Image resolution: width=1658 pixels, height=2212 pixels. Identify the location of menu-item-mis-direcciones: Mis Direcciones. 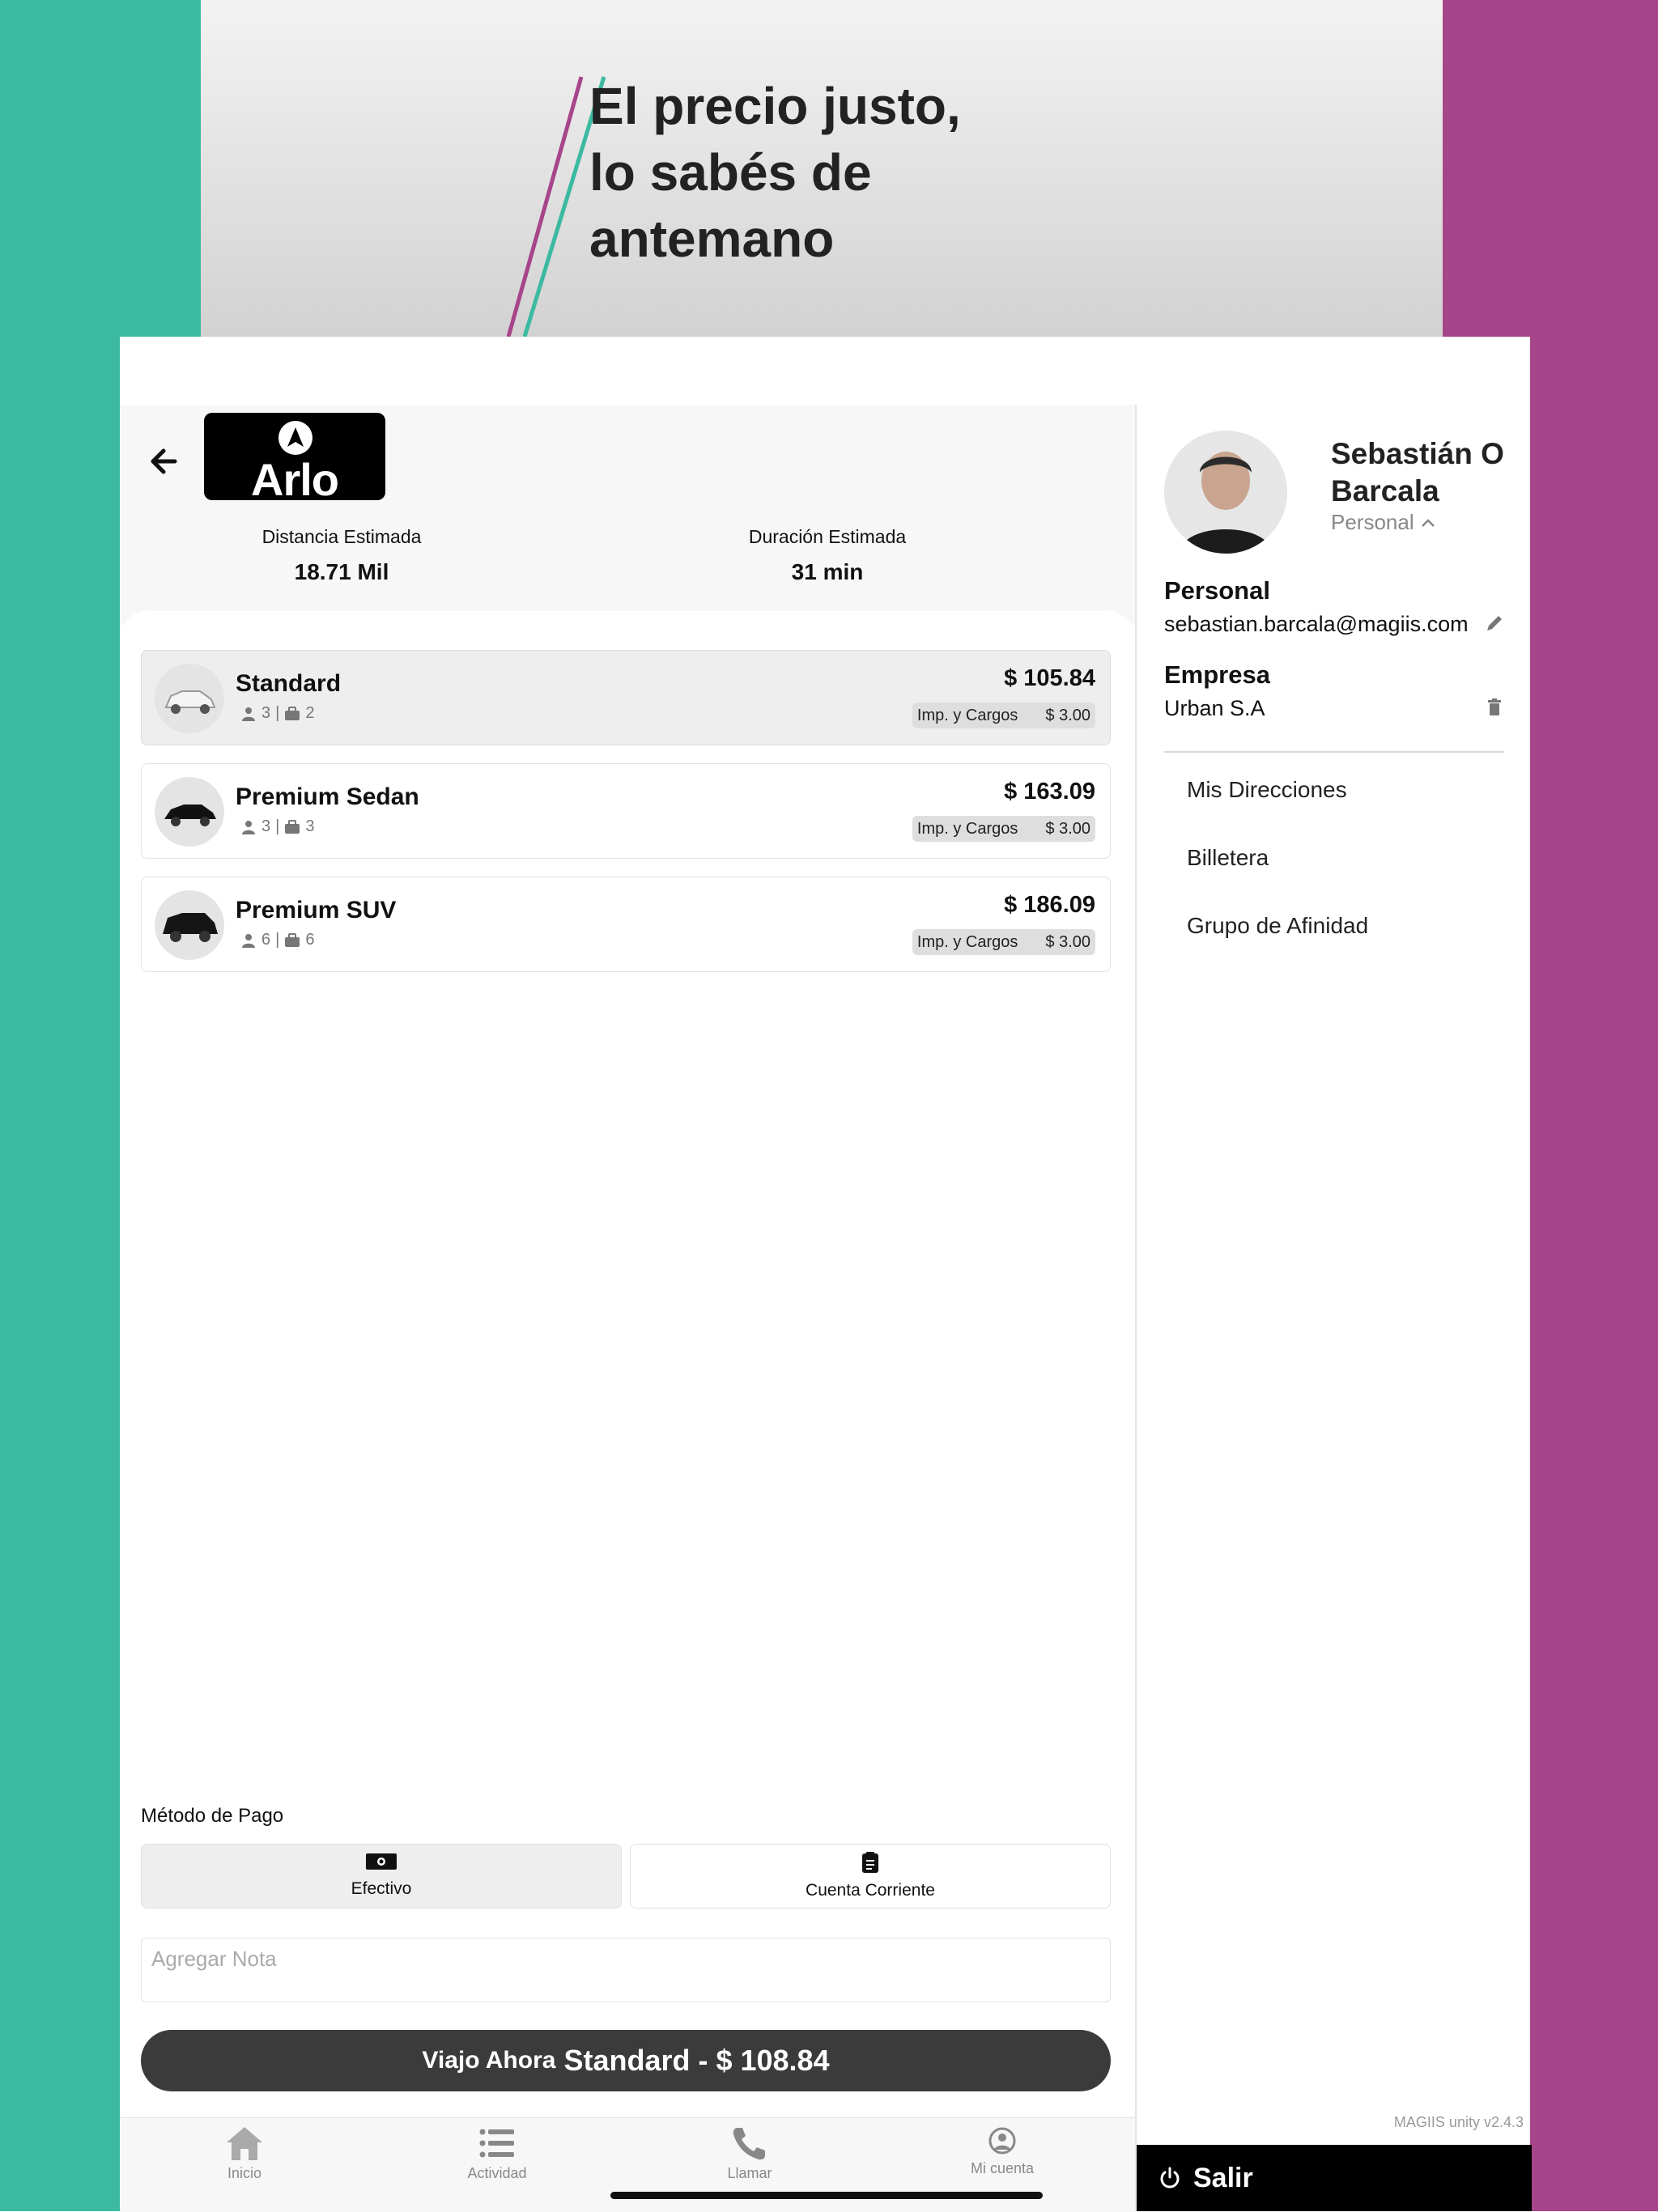
(1267, 790).